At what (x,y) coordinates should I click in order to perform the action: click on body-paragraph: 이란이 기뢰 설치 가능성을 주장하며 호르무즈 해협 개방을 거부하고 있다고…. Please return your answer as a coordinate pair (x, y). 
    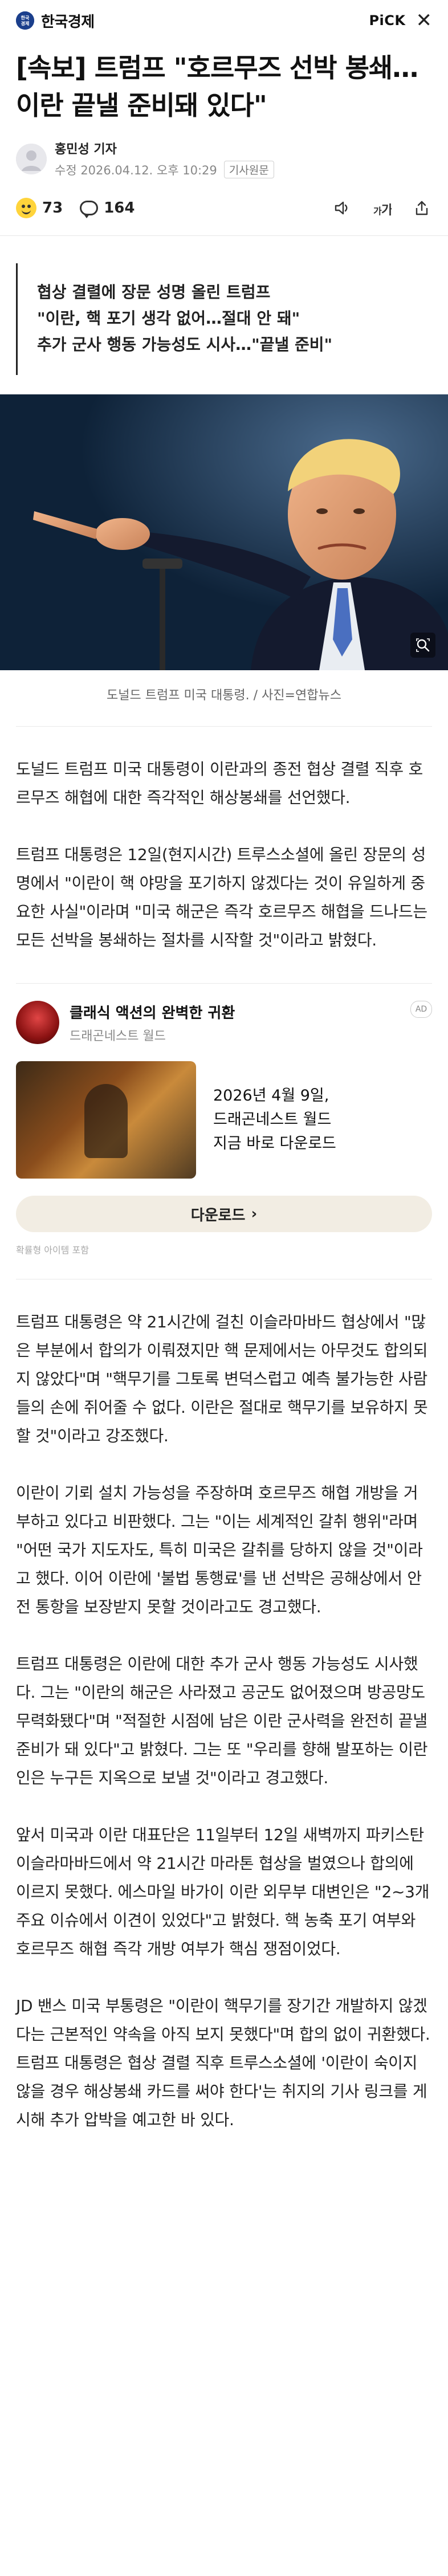
    Looking at the image, I should click on (219, 1549).